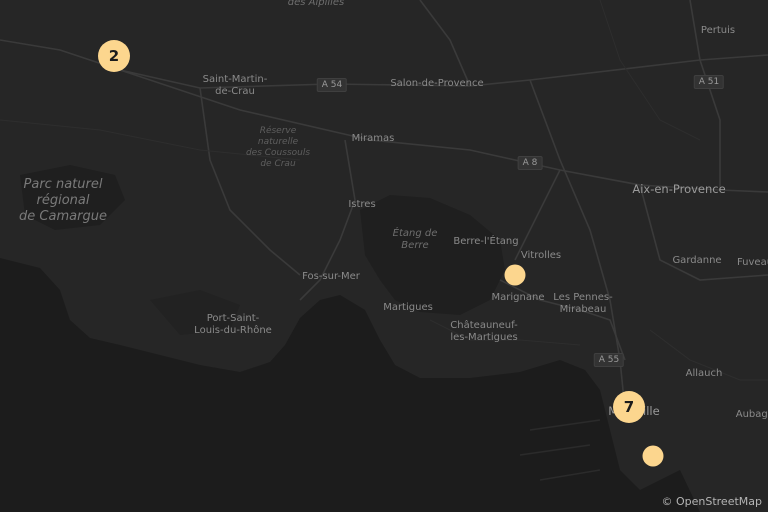 Image resolution: width=768 pixels, height=512 pixels. What do you see at coordinates (437, 83) in the screenshot?
I see `label-salon-de-provence: Salon-de-Provence` at bounding box center [437, 83].